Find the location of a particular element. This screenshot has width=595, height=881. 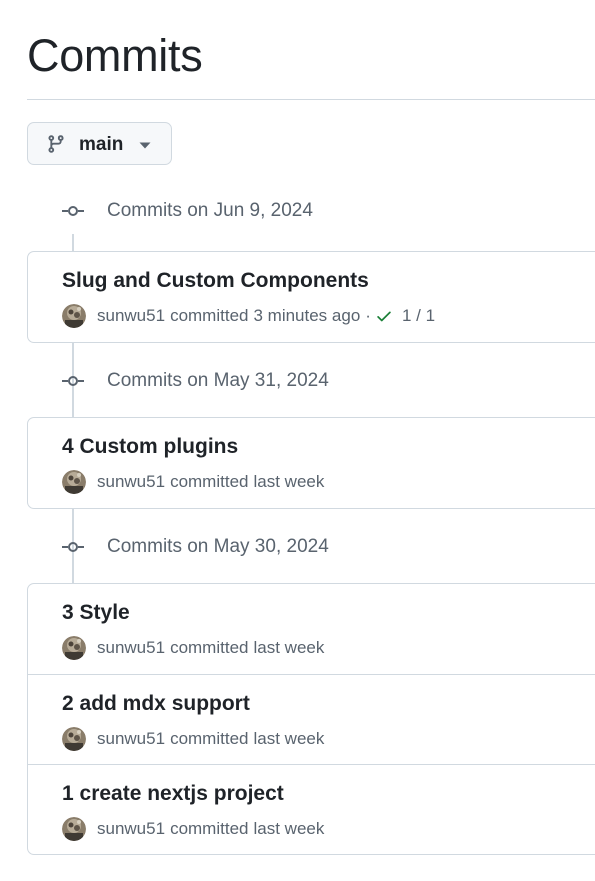

commit-list: 4 Custom plugins sunwu51 committed last is located at coordinates (311, 463).